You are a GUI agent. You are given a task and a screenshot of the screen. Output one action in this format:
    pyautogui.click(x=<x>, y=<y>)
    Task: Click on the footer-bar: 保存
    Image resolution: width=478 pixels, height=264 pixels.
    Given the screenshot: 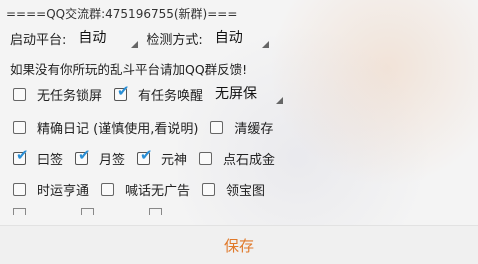 What is the action you would take?
    pyautogui.click(x=239, y=244)
    